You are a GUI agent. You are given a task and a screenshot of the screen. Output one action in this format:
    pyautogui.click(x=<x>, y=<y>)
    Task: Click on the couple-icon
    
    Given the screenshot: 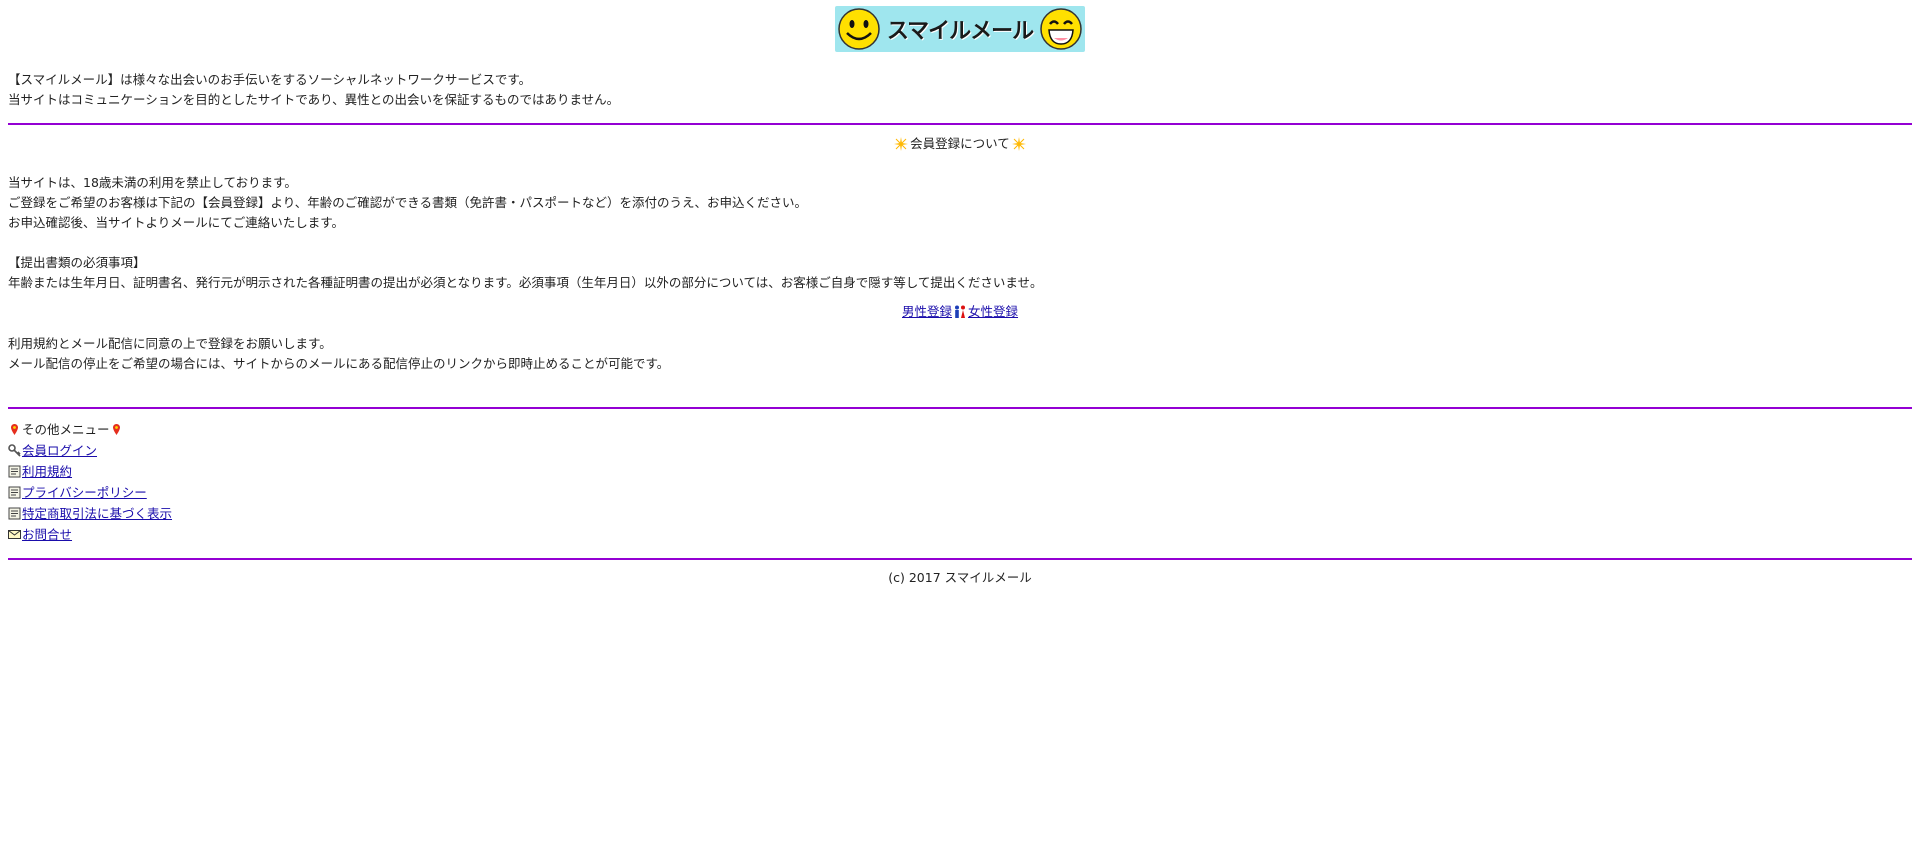 What is the action you would take?
    pyautogui.click(x=960, y=311)
    